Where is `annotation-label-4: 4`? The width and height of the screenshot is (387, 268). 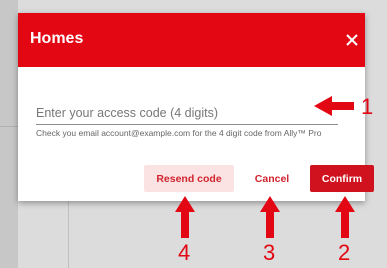 annotation-label-4: 4 is located at coordinates (184, 252).